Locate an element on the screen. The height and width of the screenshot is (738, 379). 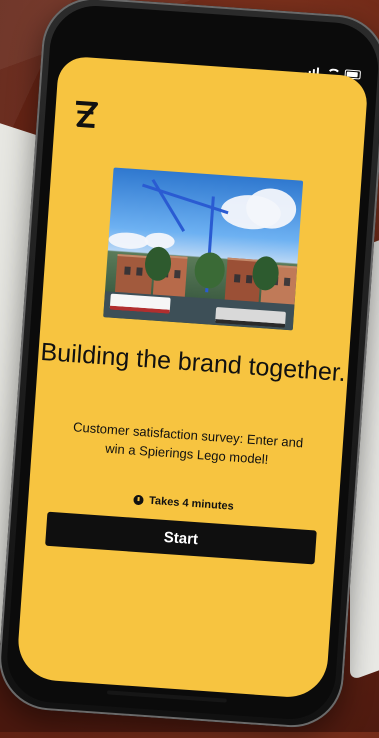
clock-icon is located at coordinates (138, 500).